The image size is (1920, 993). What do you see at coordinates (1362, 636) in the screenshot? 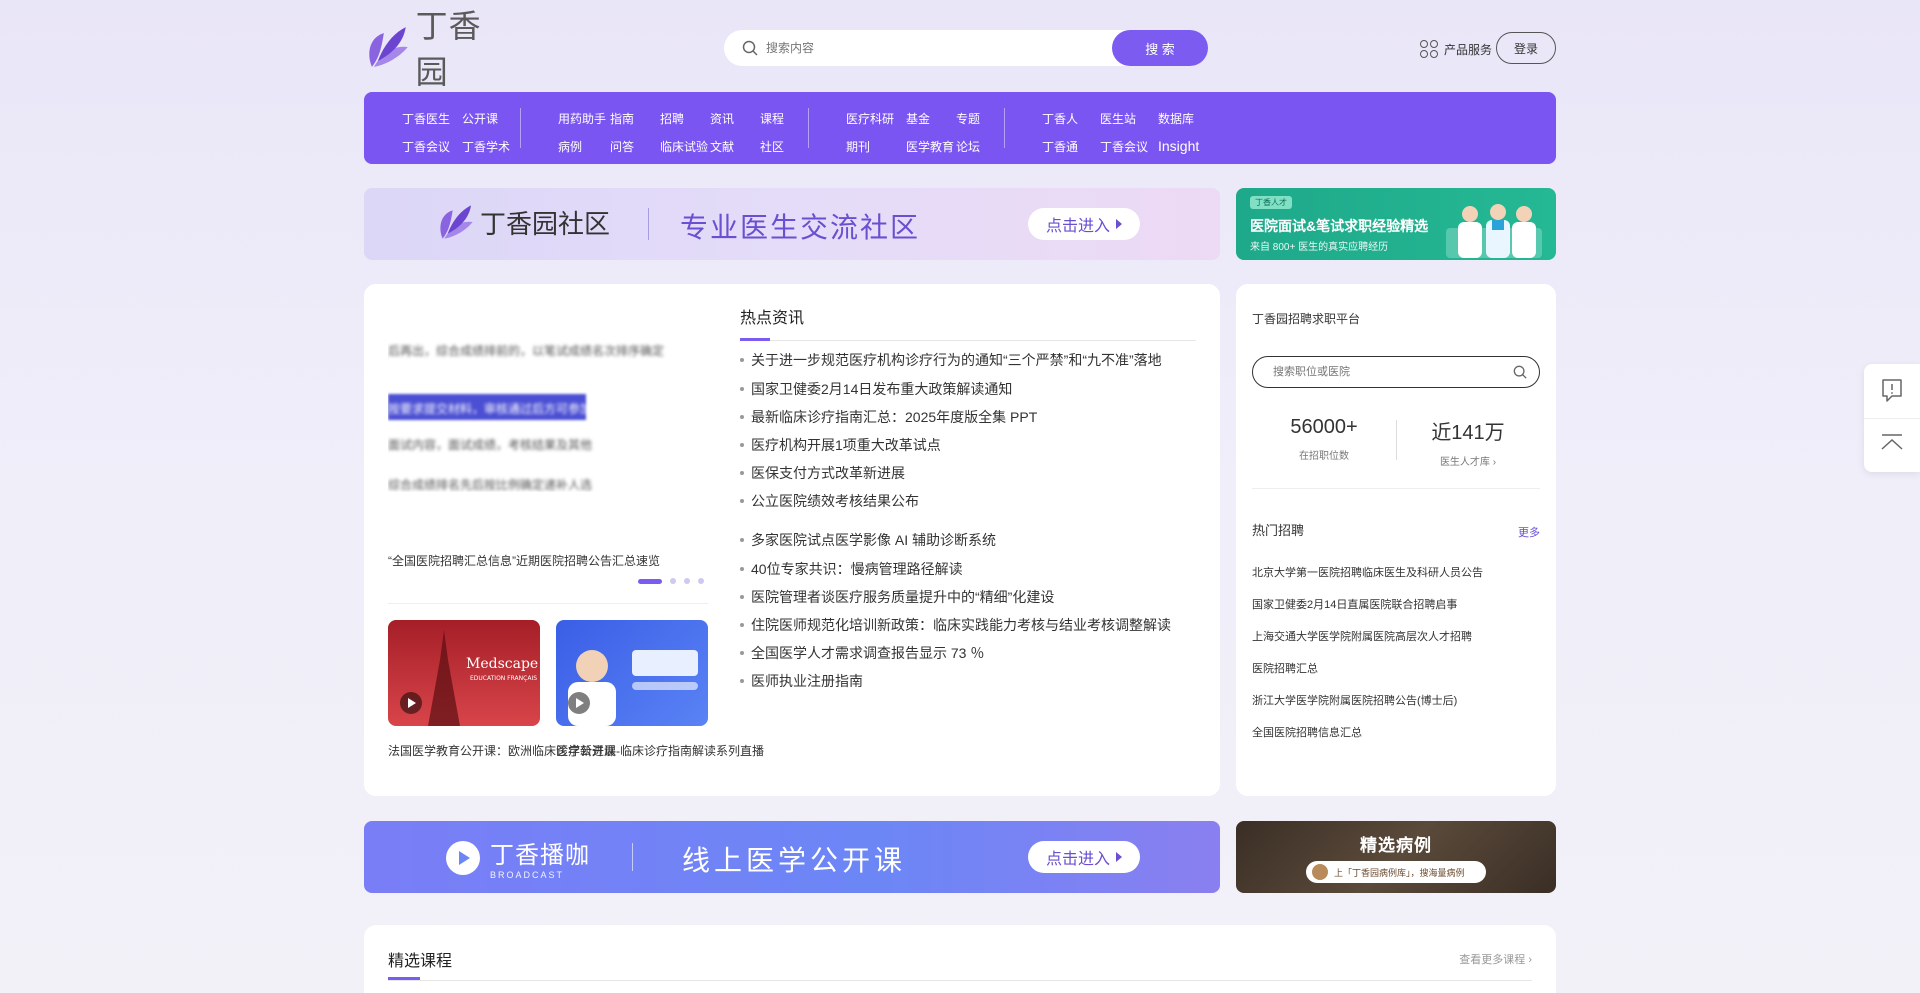
I see `hot-job-item: 上海交通大学医学院附属医院高层次人才招聘` at bounding box center [1362, 636].